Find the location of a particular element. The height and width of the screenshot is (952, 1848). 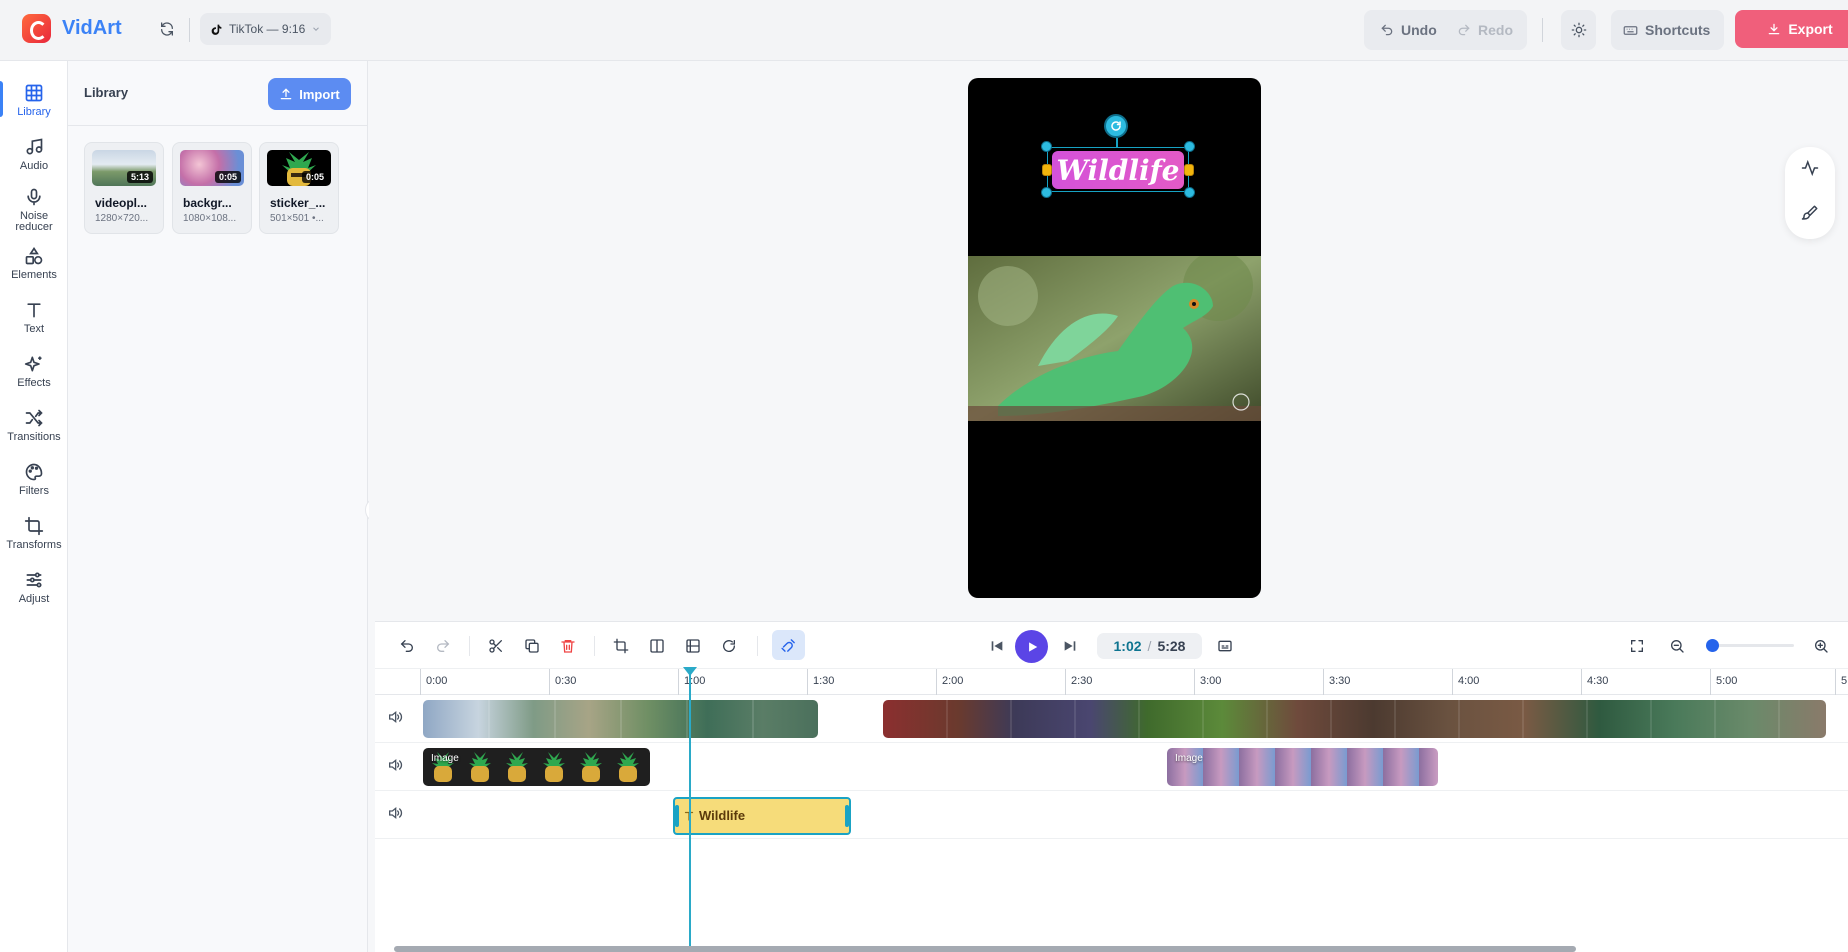

resize-handle-right is located at coordinates (1189, 170).